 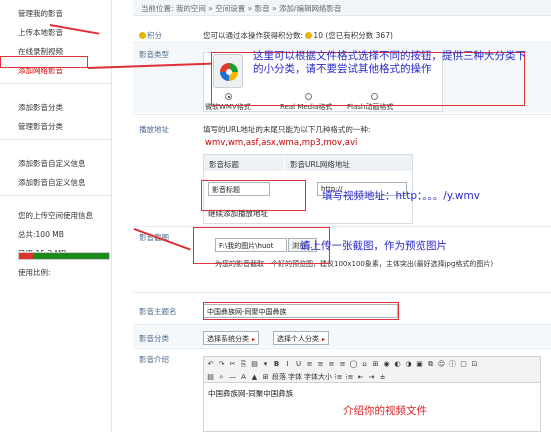 What do you see at coordinates (265, 377) in the screenshot?
I see `toolbar-row2-button-5: ⊞` at bounding box center [265, 377].